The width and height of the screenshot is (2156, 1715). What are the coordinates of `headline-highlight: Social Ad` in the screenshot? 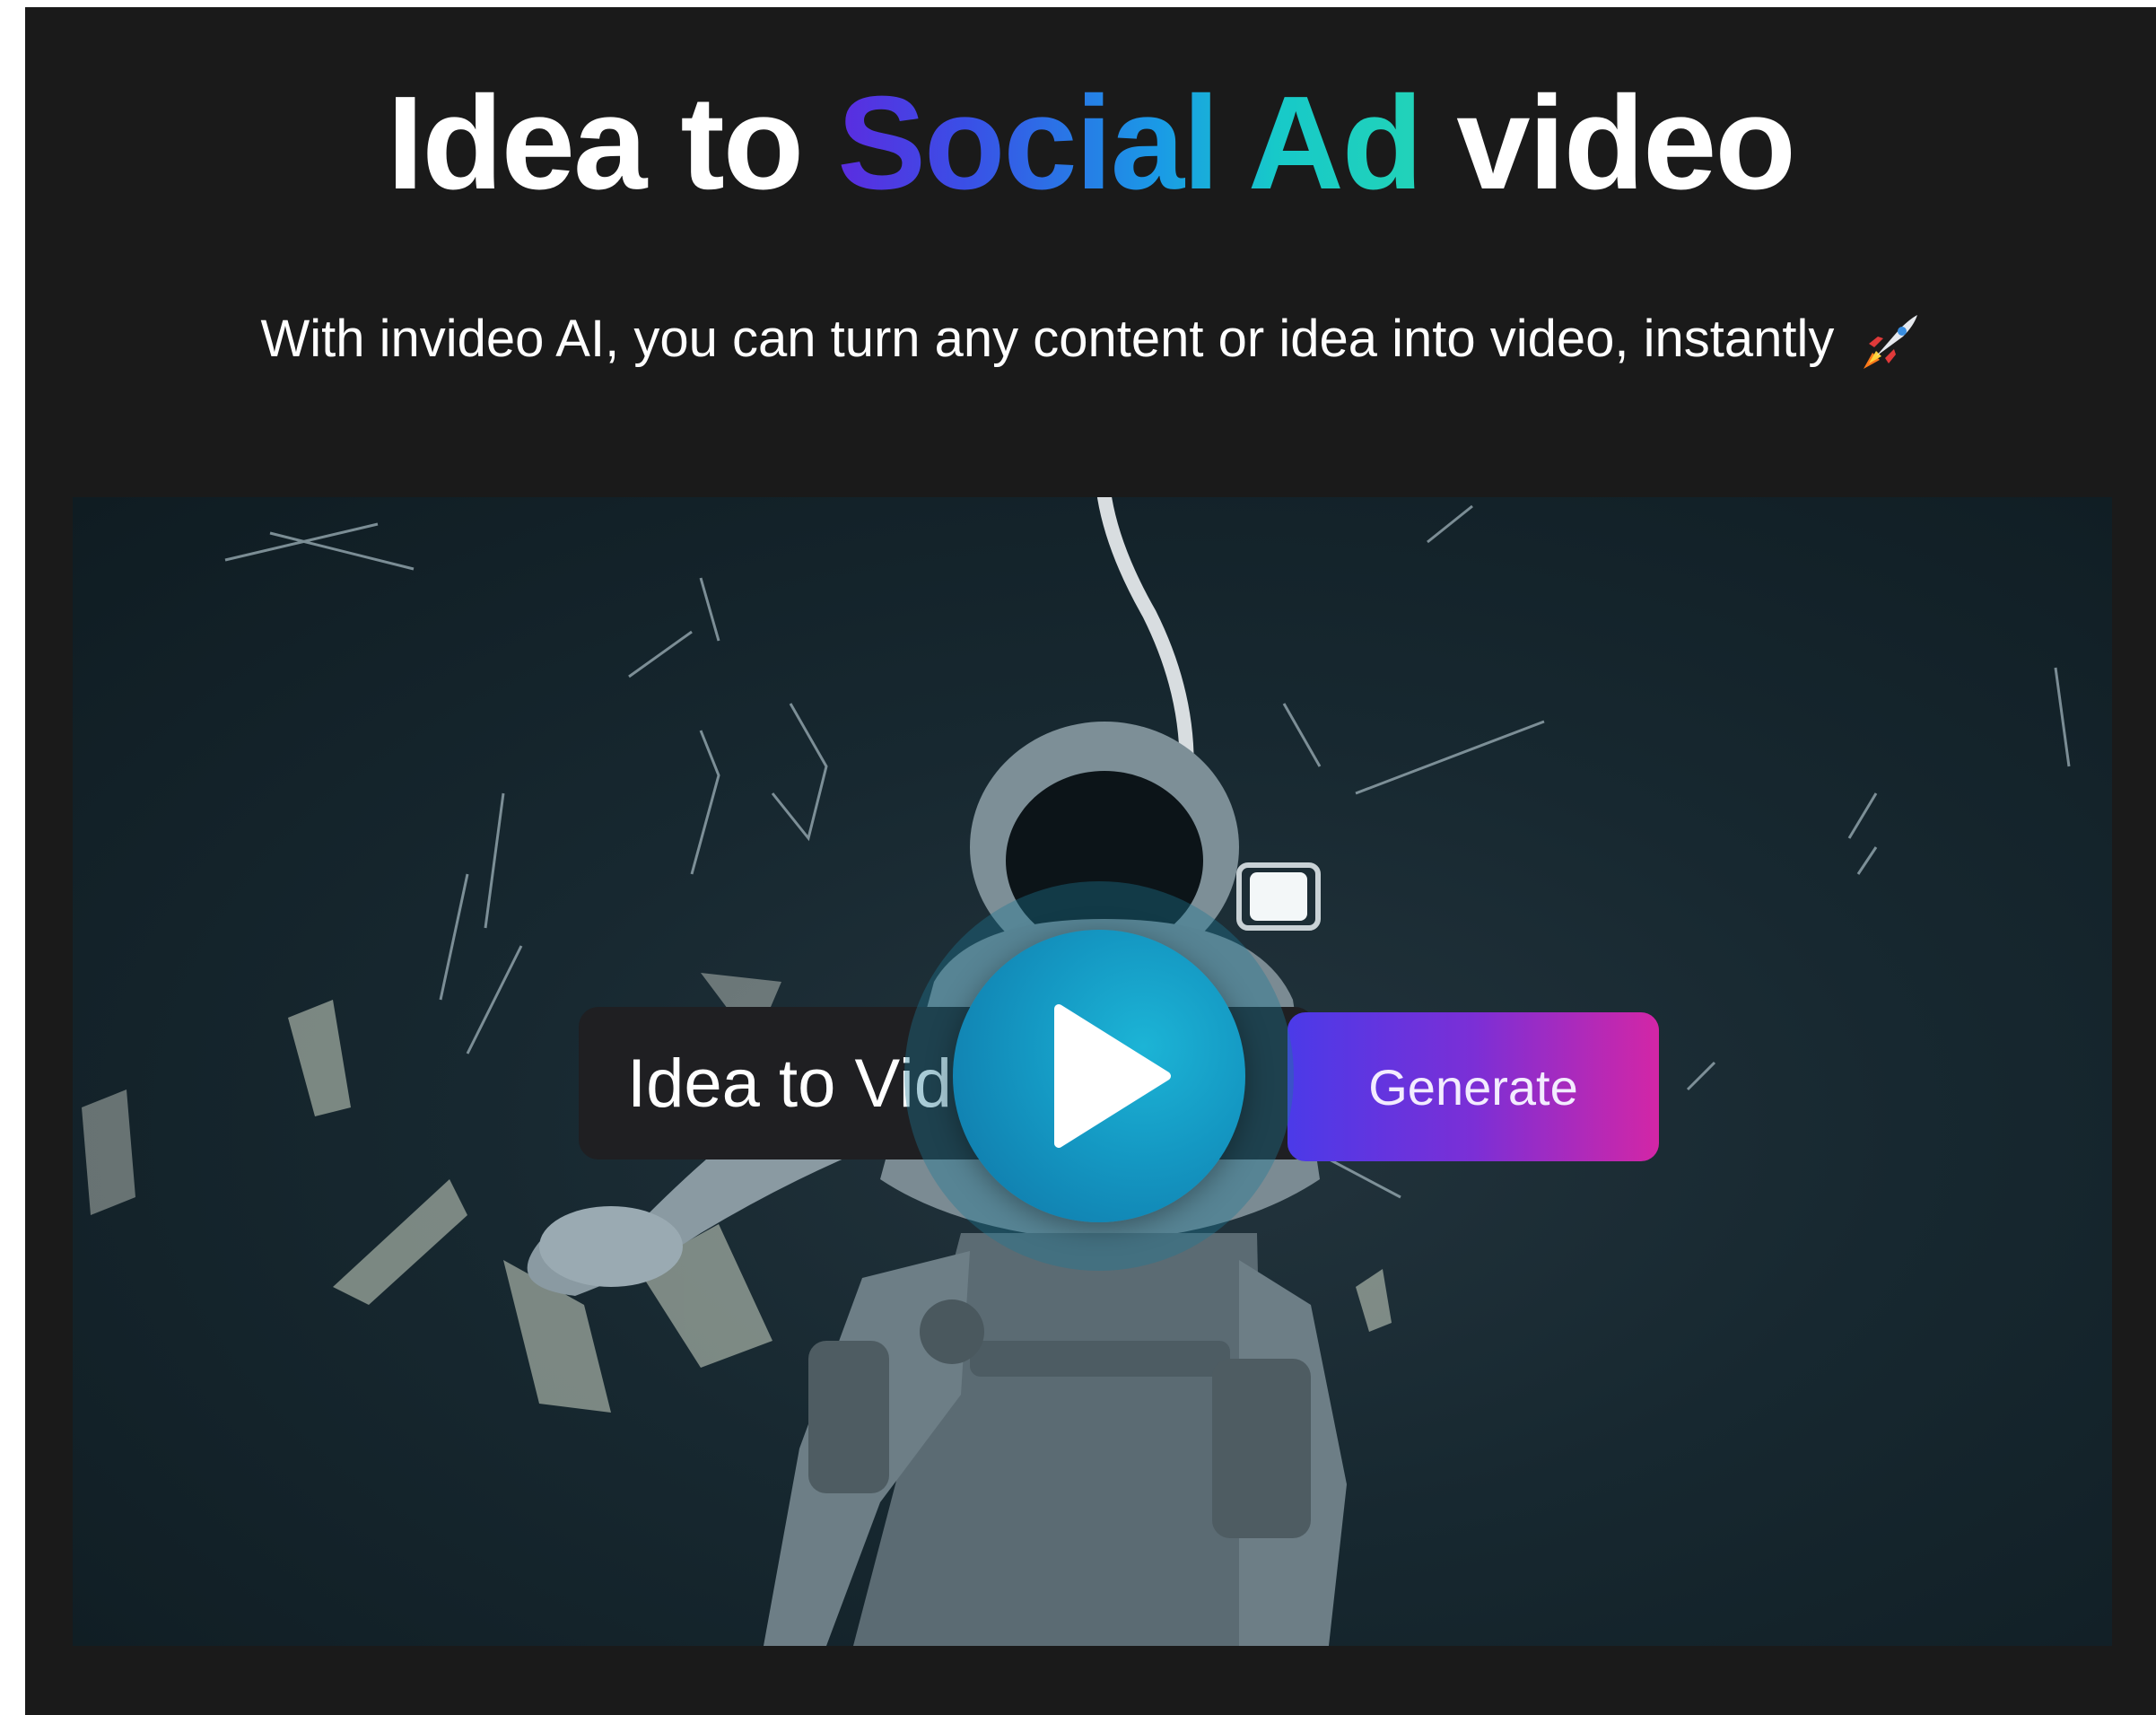 It's located at (1130, 143).